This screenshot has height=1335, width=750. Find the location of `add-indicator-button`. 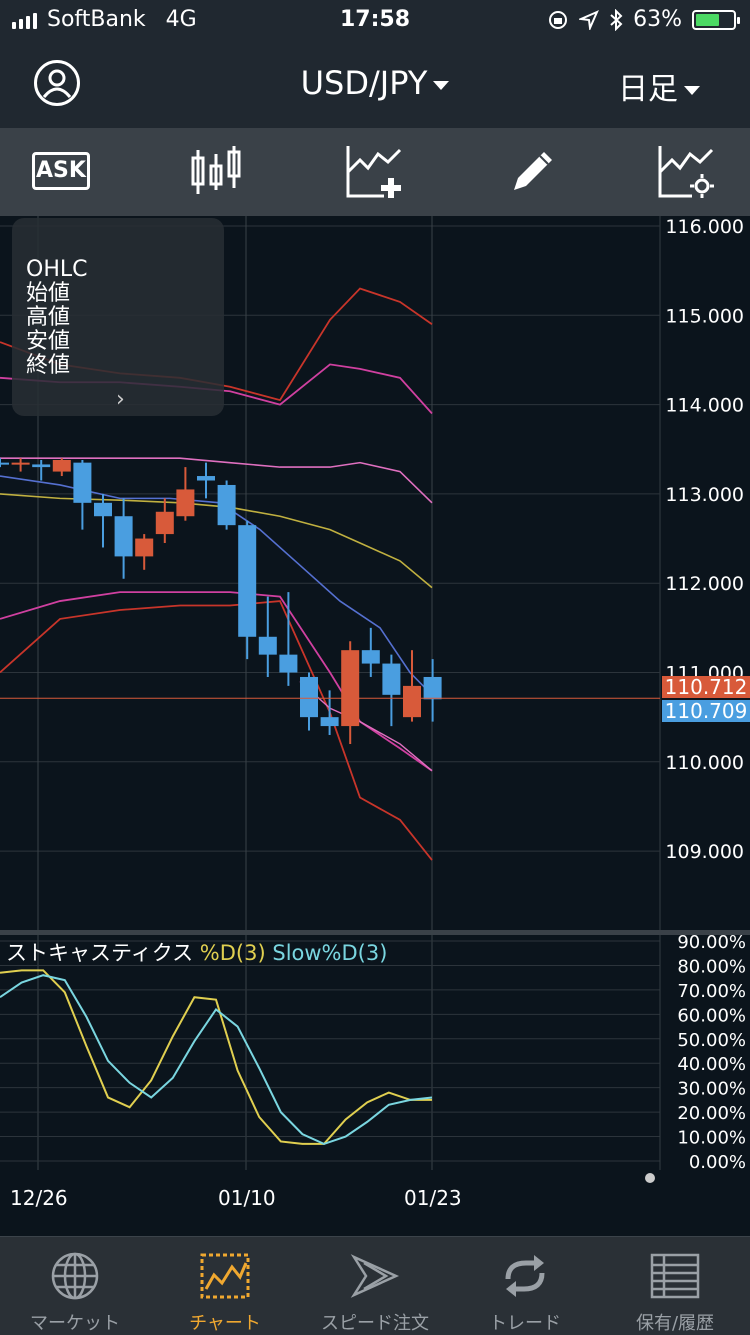

add-indicator-button is located at coordinates (374, 172).